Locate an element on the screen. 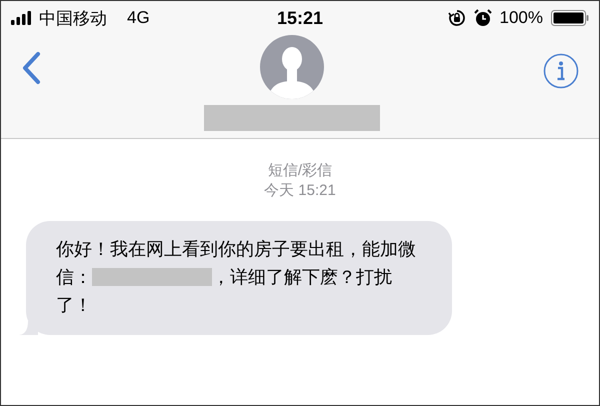 This screenshot has width=600, height=406. carrier-name: 中国移动 is located at coordinates (73, 19).